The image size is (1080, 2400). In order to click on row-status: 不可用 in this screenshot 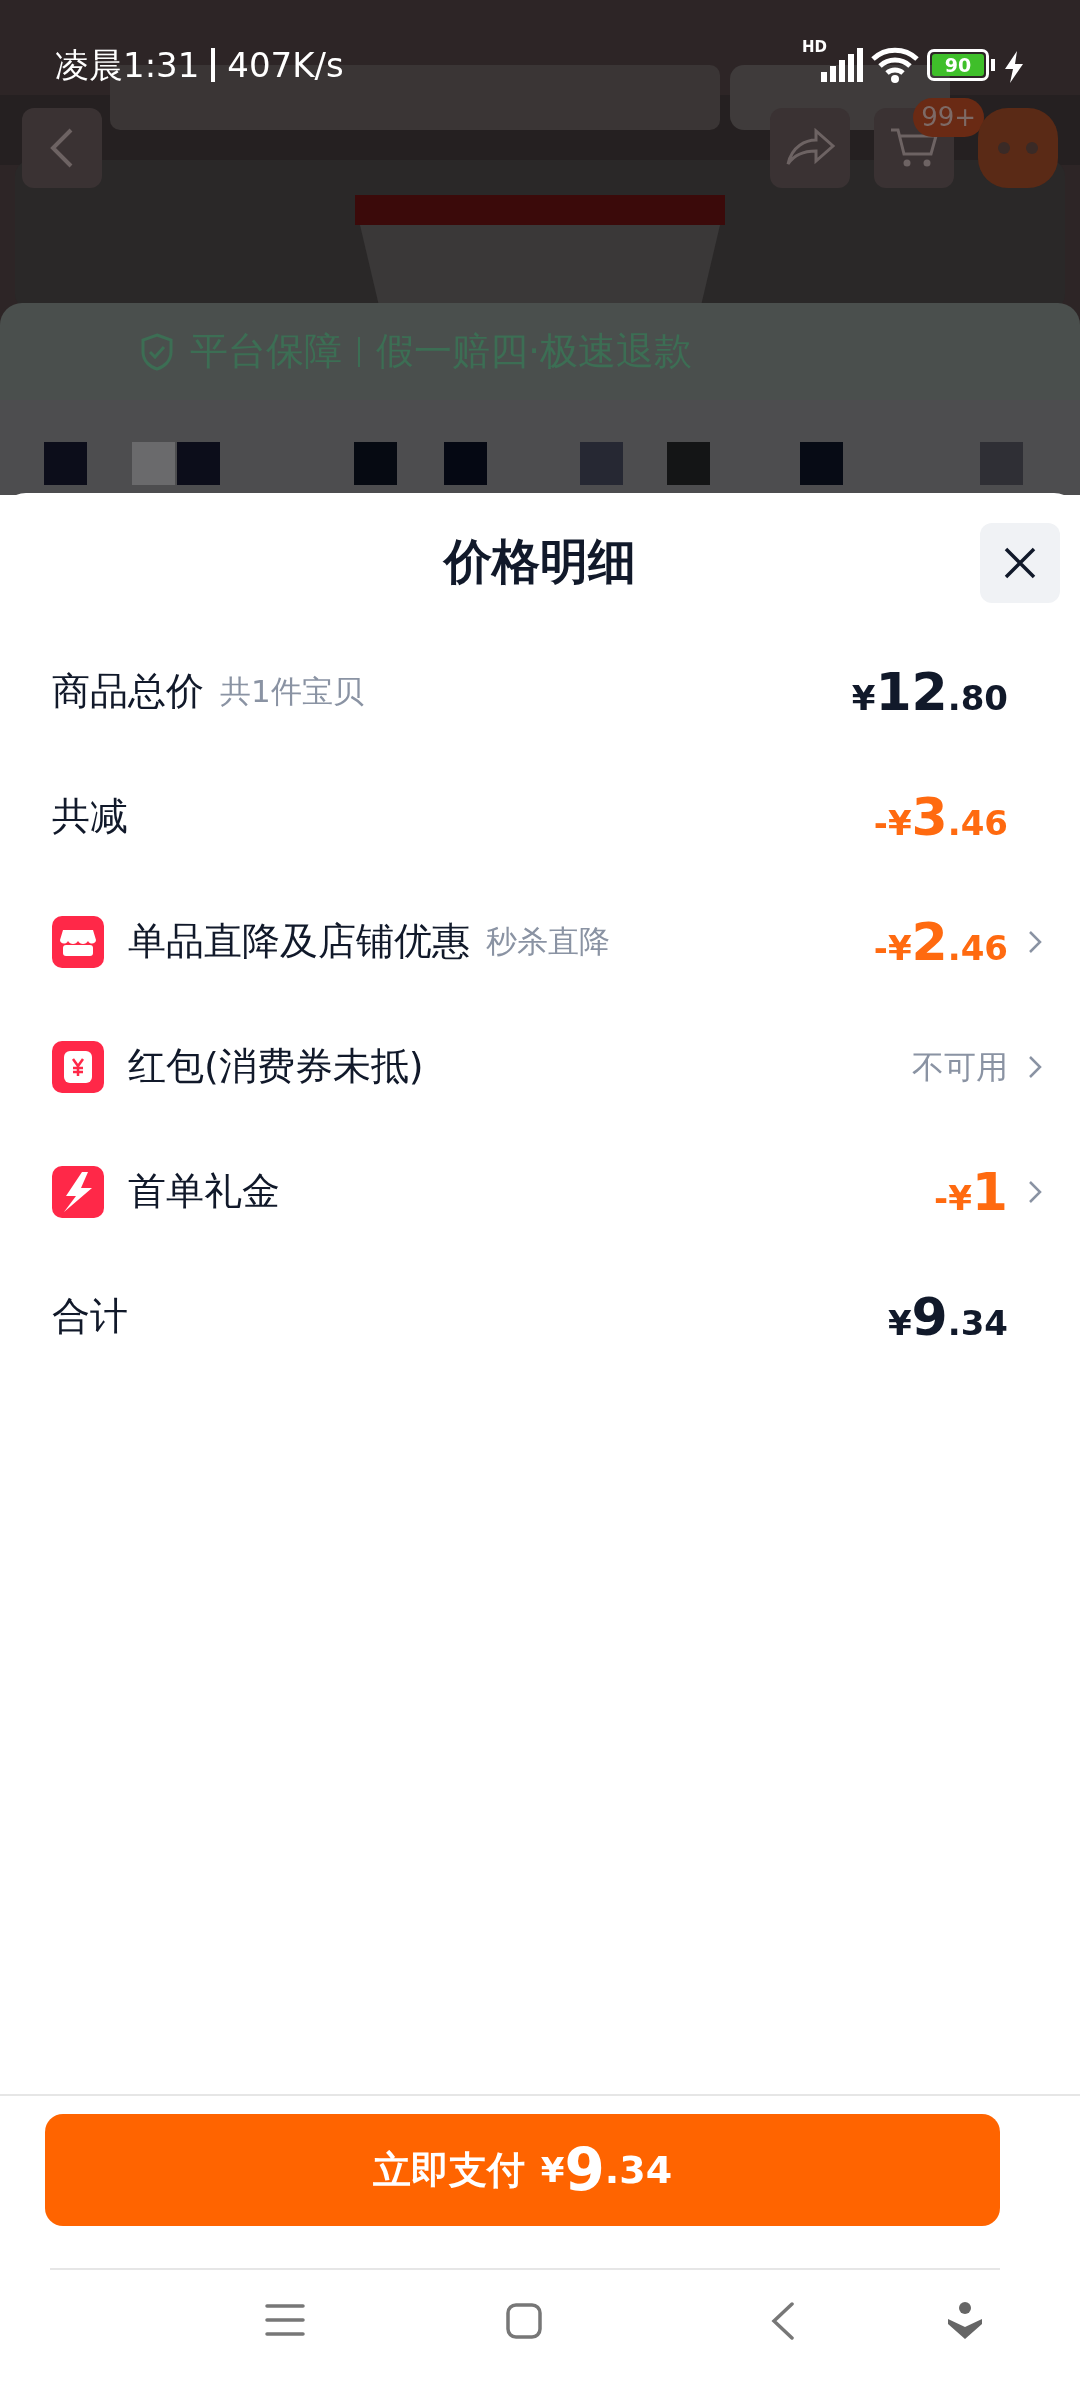, I will do `click(960, 1067)`.